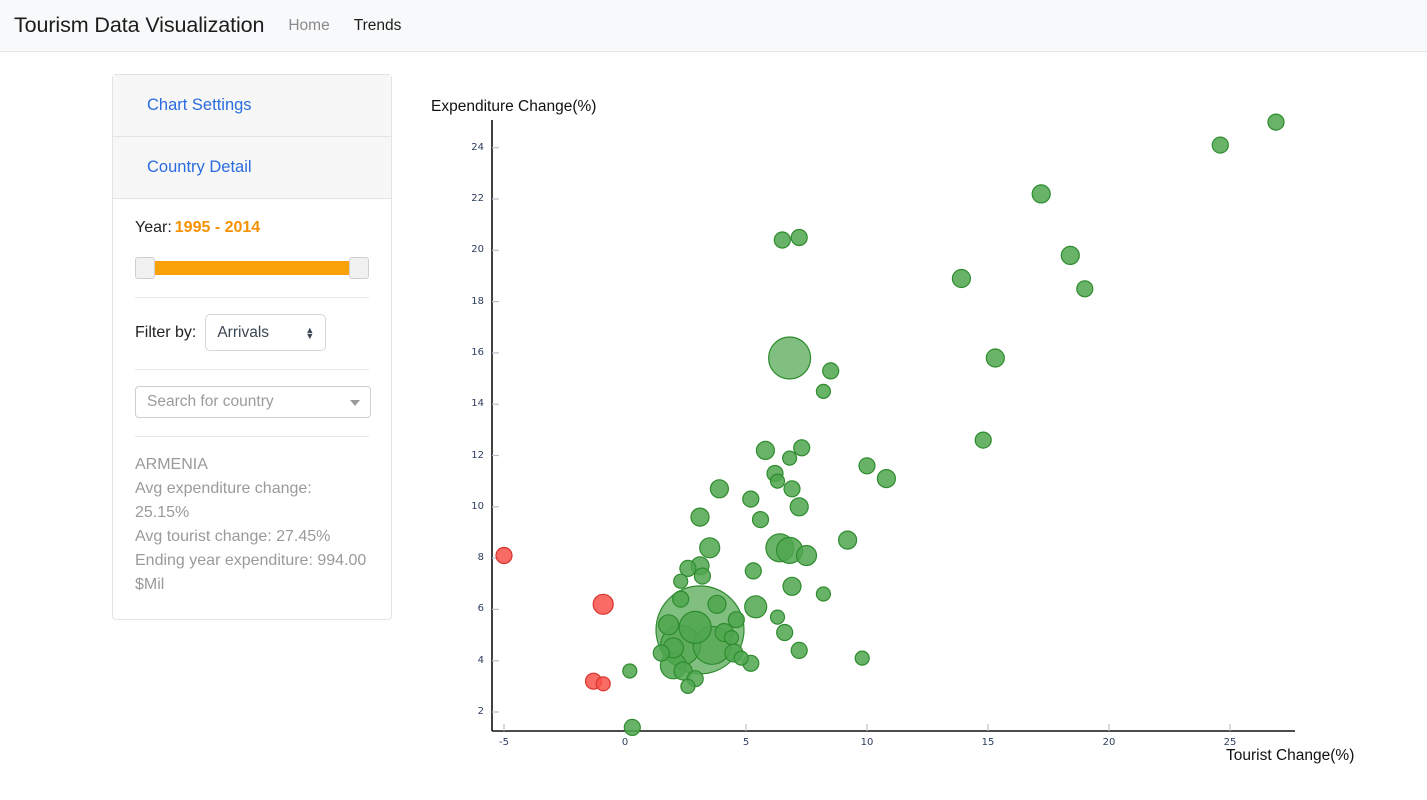 The image size is (1427, 800). I want to click on y-tick-label: 16, so click(477, 352).